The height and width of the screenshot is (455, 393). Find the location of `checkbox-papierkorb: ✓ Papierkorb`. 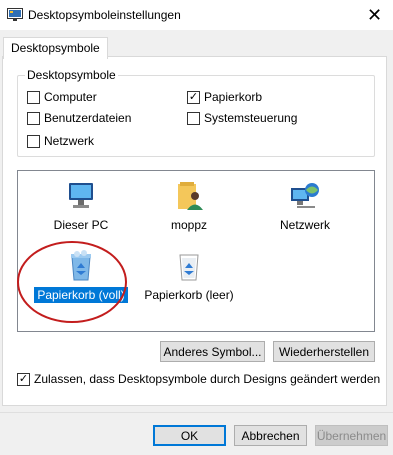

checkbox-papierkorb: ✓ Papierkorb is located at coordinates (224, 97).